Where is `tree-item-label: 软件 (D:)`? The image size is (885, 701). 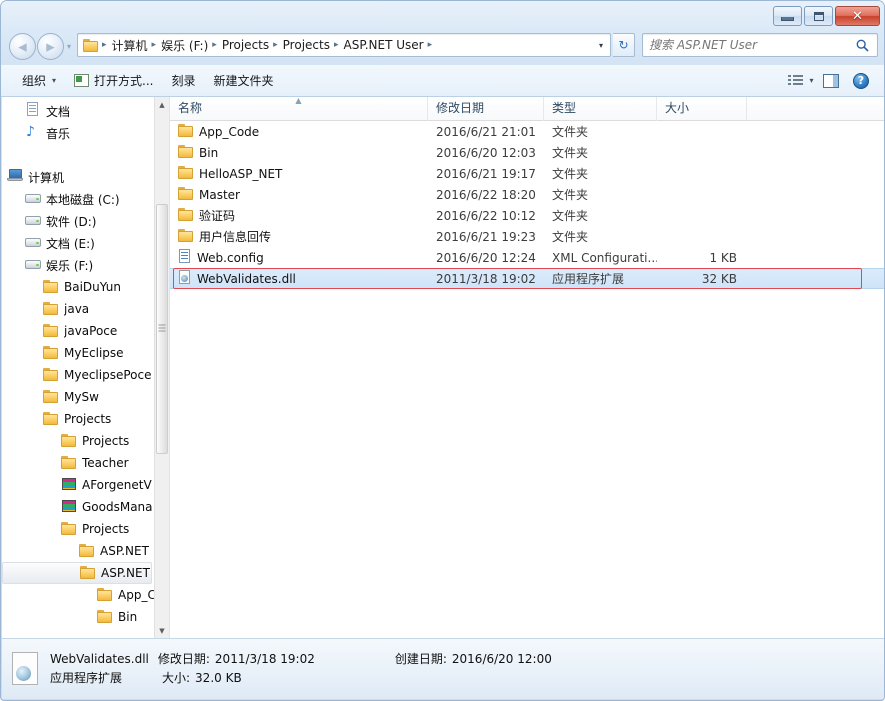 tree-item-label: 软件 (D:) is located at coordinates (71, 221).